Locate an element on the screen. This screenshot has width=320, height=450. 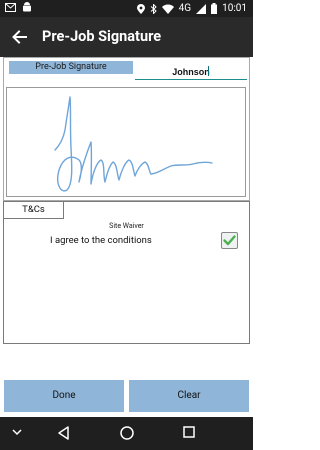
text-caret is located at coordinates (208, 71).